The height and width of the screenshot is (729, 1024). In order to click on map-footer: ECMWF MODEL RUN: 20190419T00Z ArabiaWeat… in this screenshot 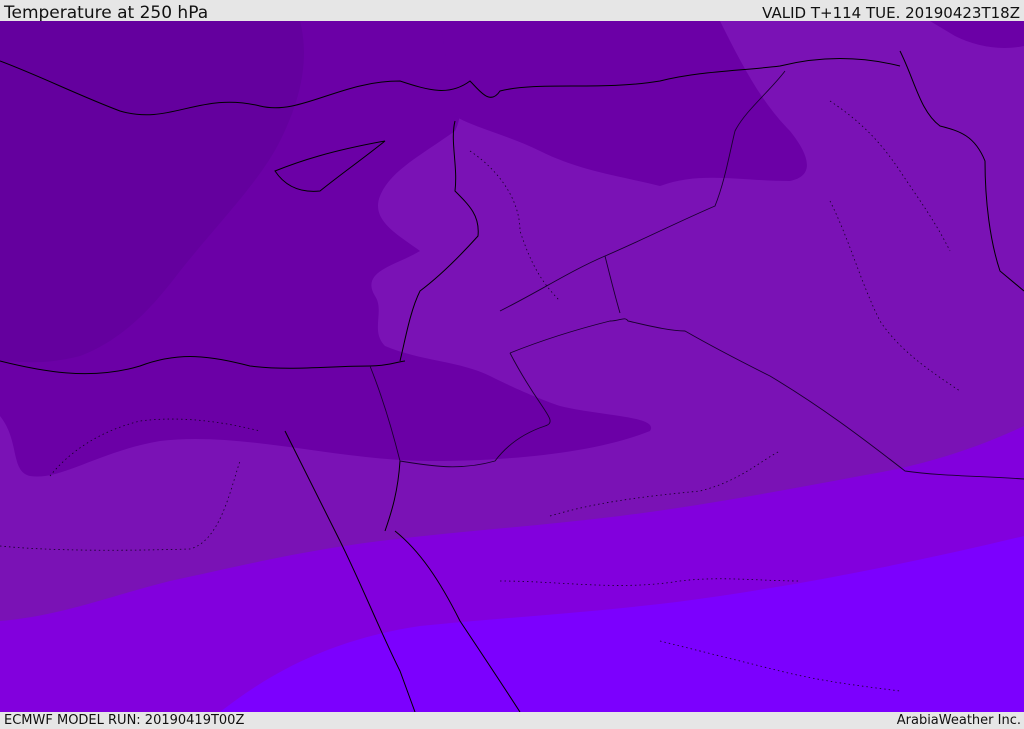, I will do `click(512, 720)`.